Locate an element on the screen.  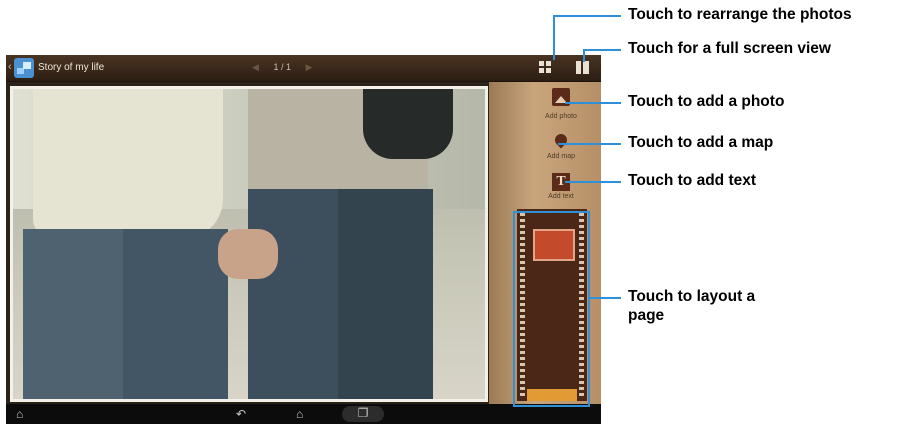
callout-add-photo: Touch to add a photo is located at coordinates (706, 101).